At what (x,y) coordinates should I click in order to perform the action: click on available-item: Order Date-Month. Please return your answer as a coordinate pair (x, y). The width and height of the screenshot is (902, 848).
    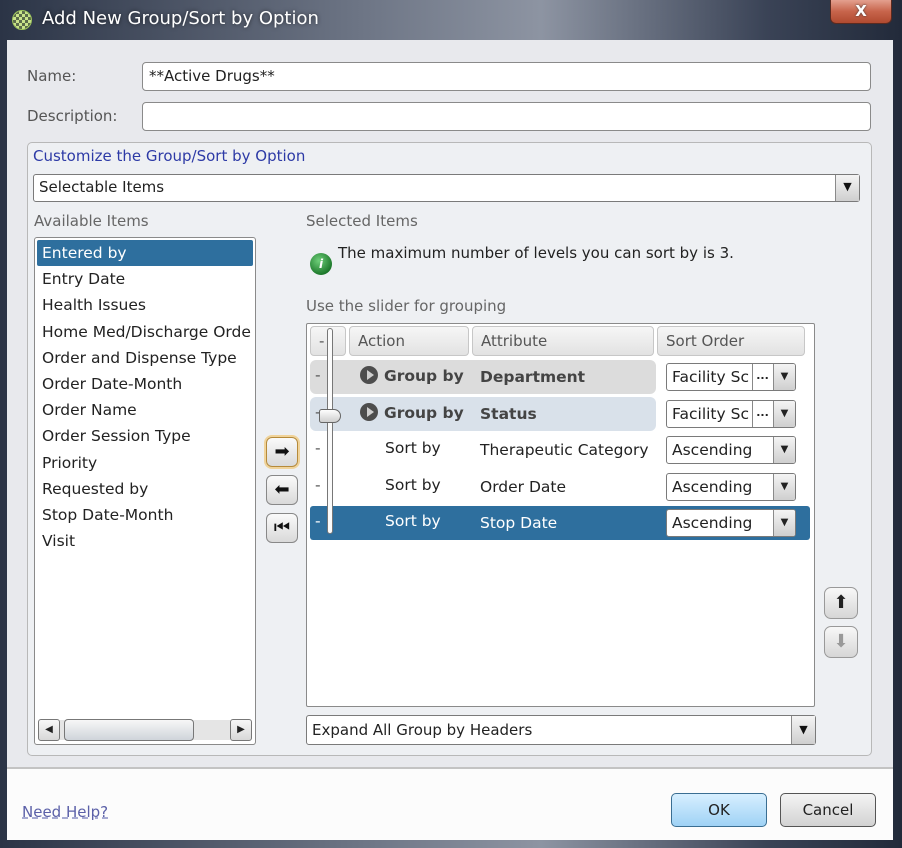
    Looking at the image, I should click on (145, 384).